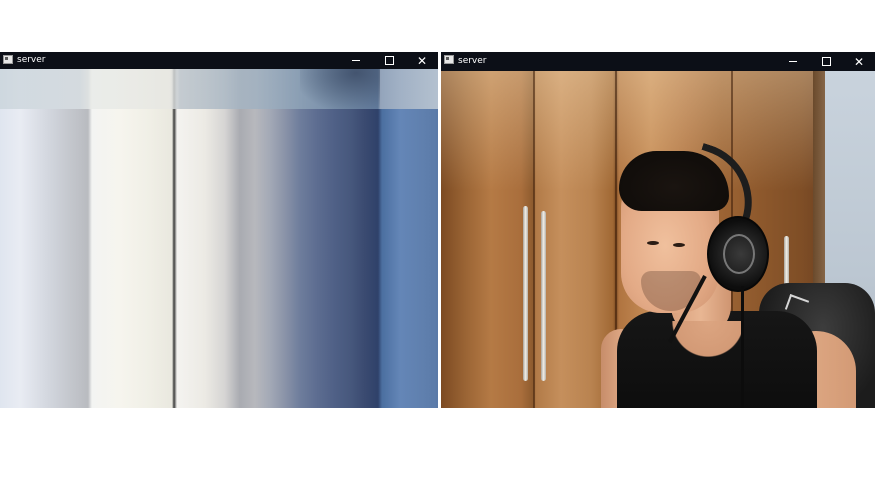 This screenshot has width=875, height=490. What do you see at coordinates (534, 239) in the screenshot?
I see `wardrobe-panel-line` at bounding box center [534, 239].